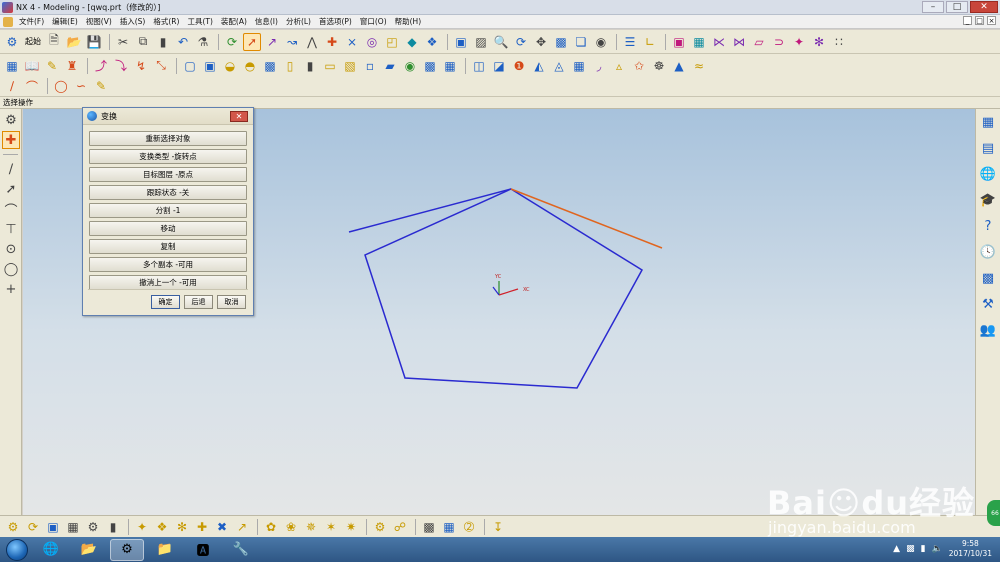 Image resolution: width=1000 pixels, height=562 pixels. What do you see at coordinates (335, 21) in the screenshot?
I see `menu-preferences: 首选项(P)` at bounding box center [335, 21].